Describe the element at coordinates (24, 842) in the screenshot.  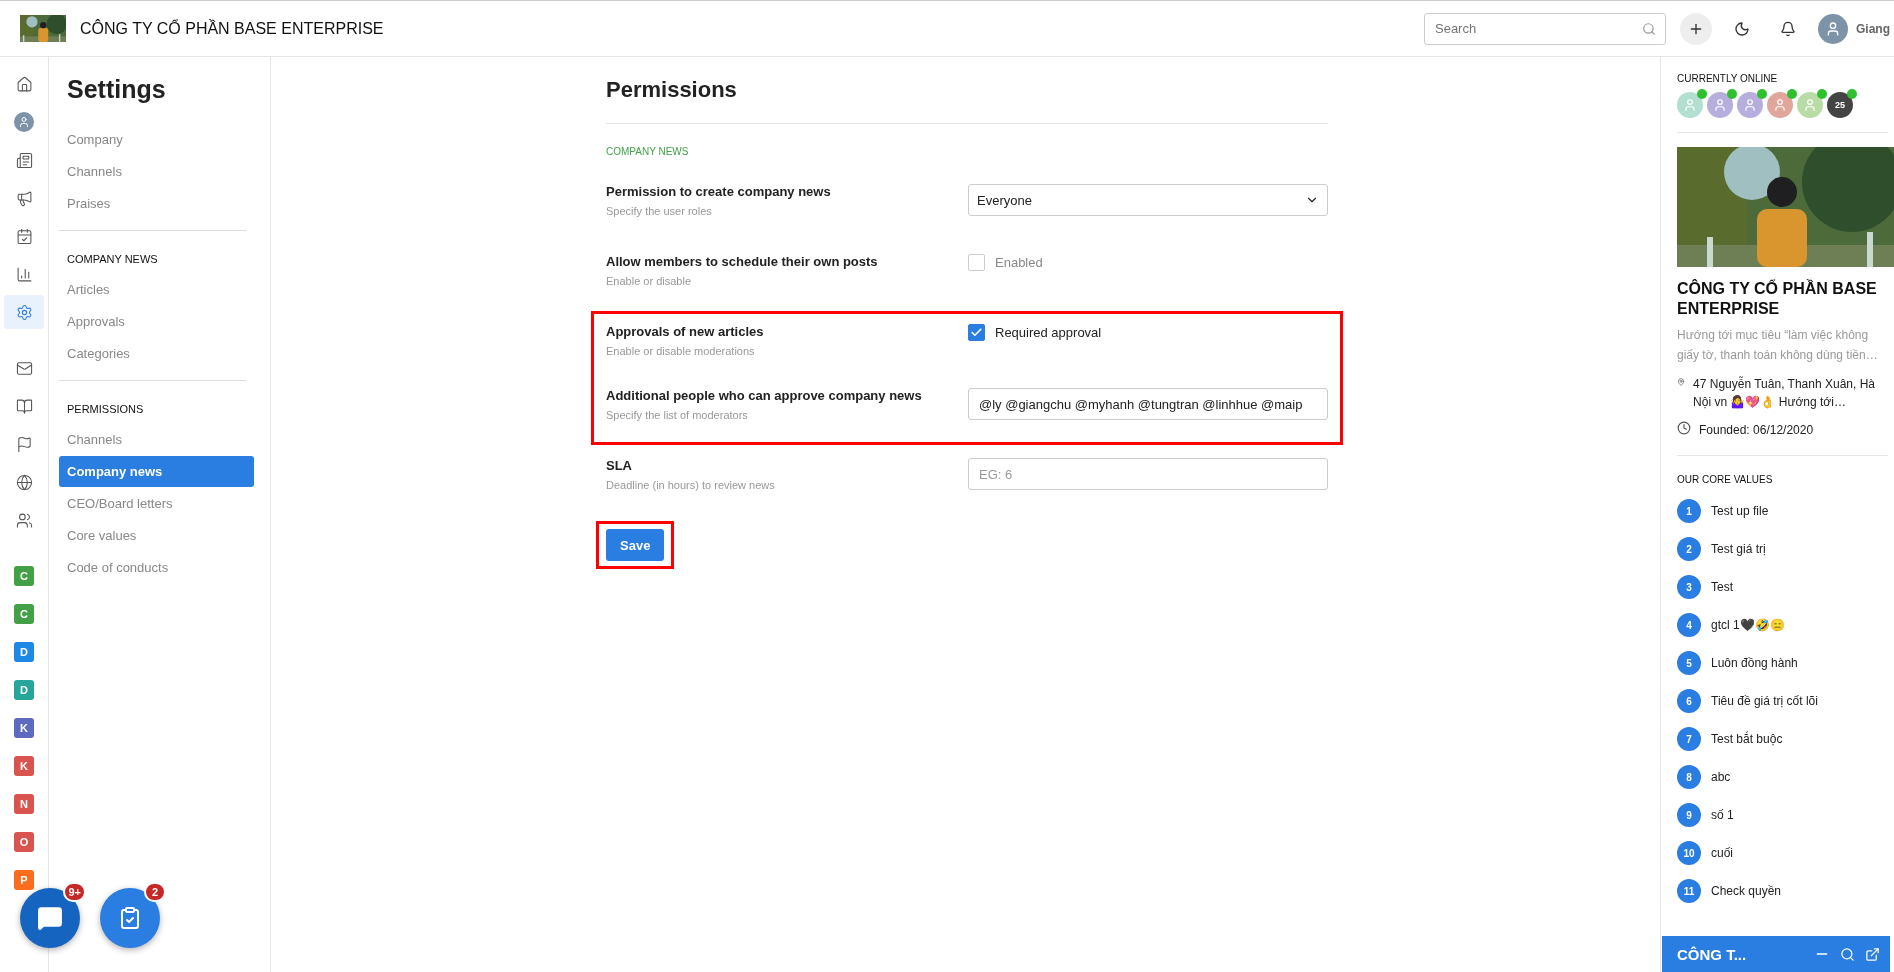
I see `workspace-badge: O` at that location.